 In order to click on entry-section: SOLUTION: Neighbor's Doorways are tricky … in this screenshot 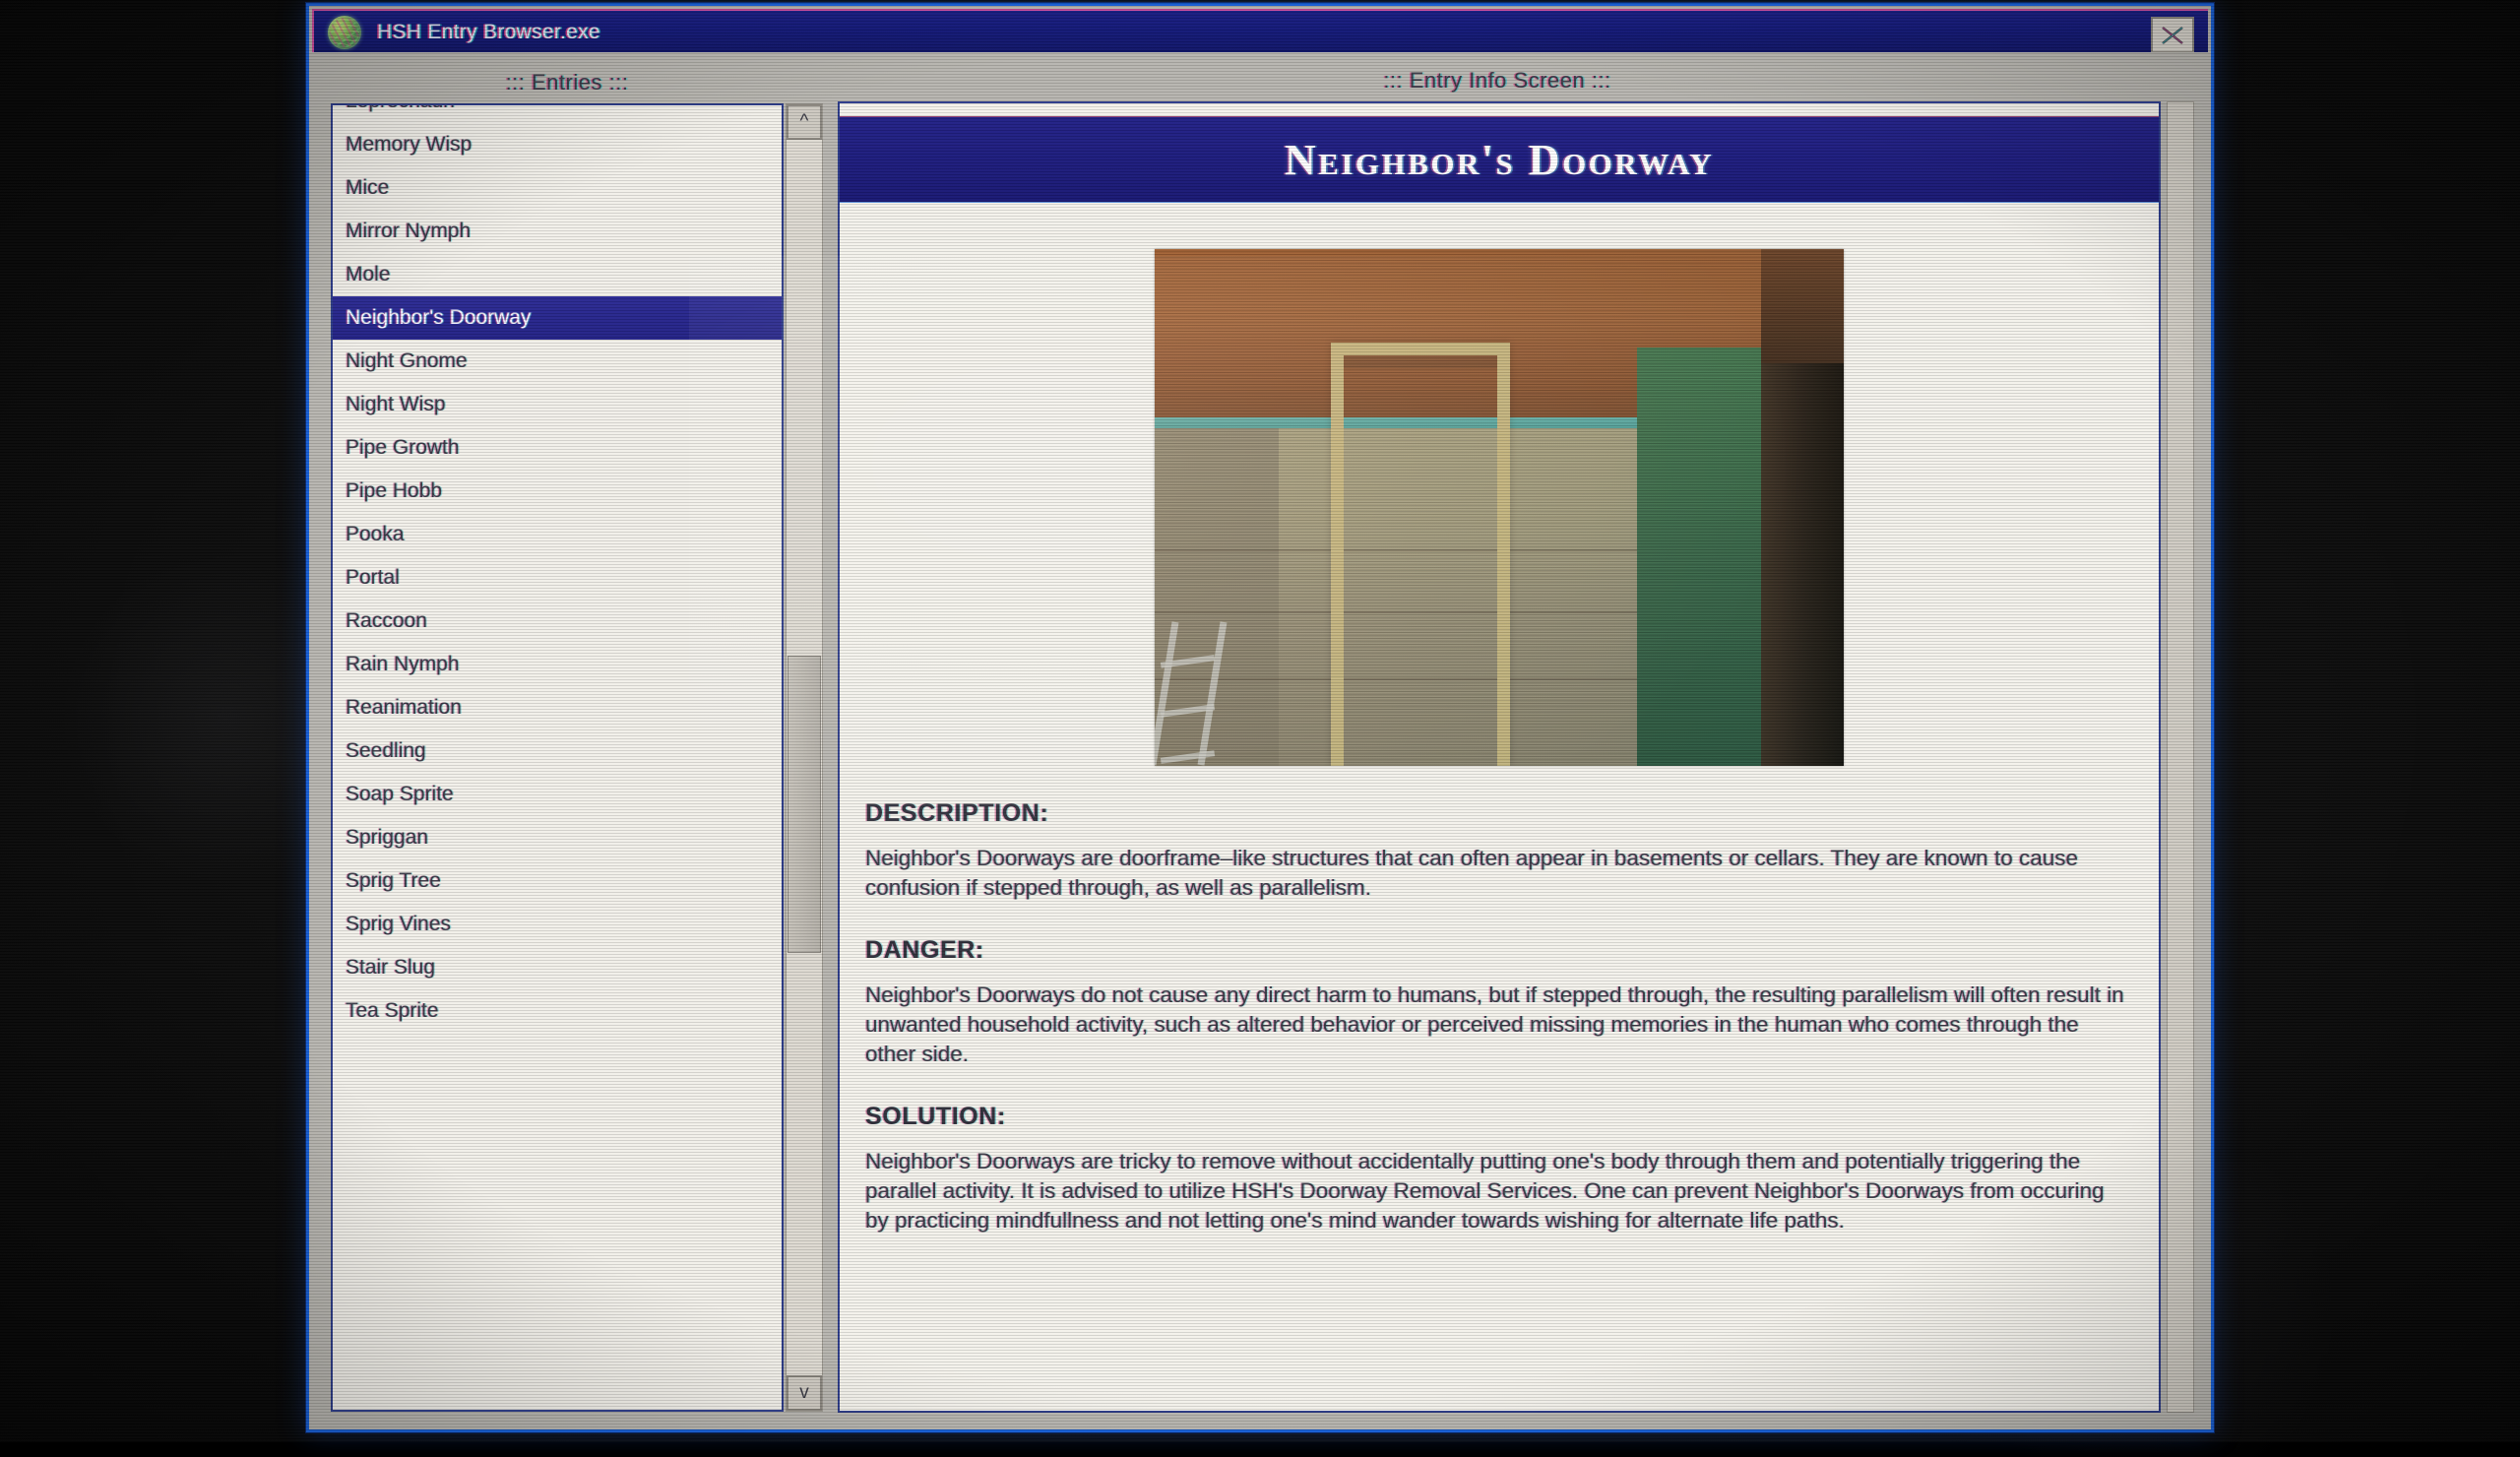, I will do `click(1512, 1169)`.